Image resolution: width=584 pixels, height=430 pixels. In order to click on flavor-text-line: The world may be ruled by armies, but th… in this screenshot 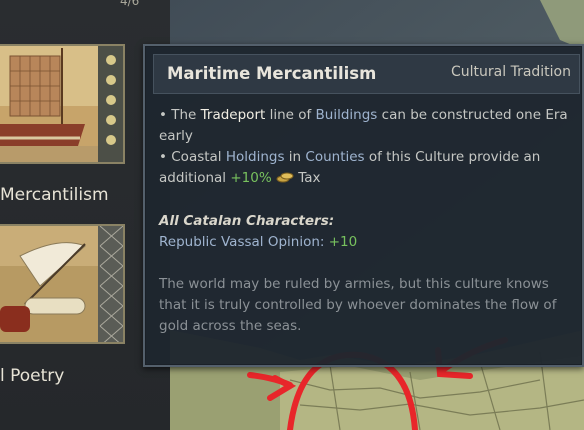, I will do `click(354, 284)`.